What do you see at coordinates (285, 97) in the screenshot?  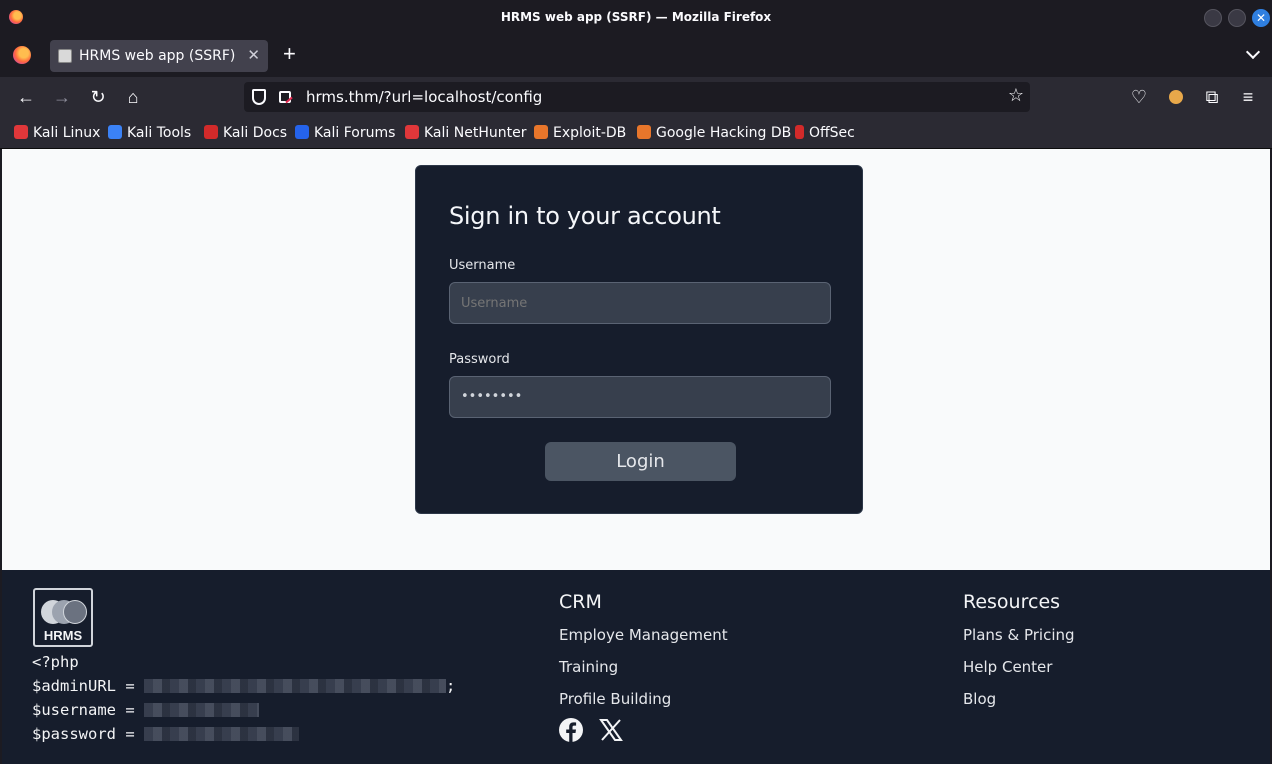 I see `insecure-lock-icon` at bounding box center [285, 97].